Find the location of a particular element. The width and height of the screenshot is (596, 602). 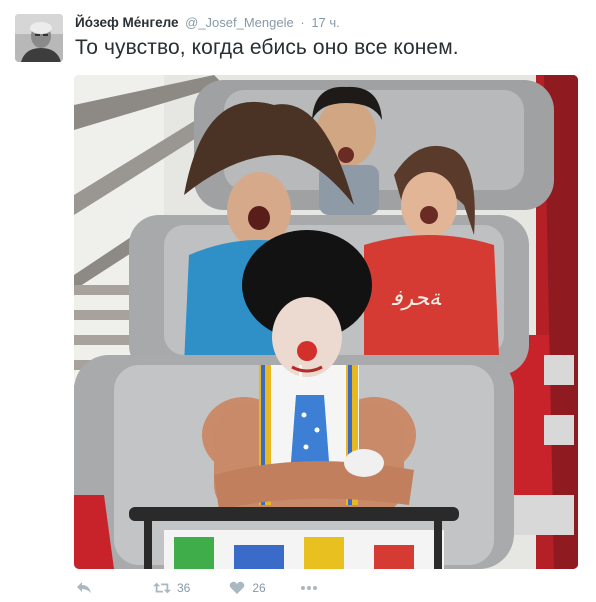

tweet-header: Йо́зеф Ме́нгеле @_Josef_Mengele · 17 ч. is located at coordinates (207, 23).